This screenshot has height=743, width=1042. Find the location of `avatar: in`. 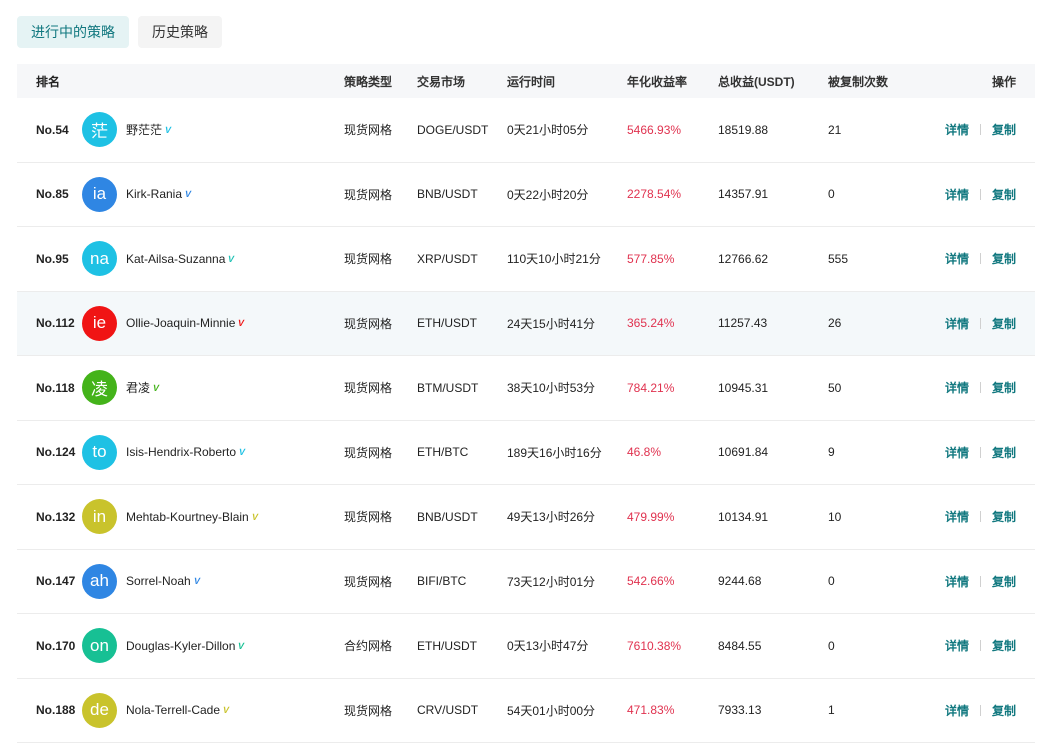

avatar: in is located at coordinates (99, 516).